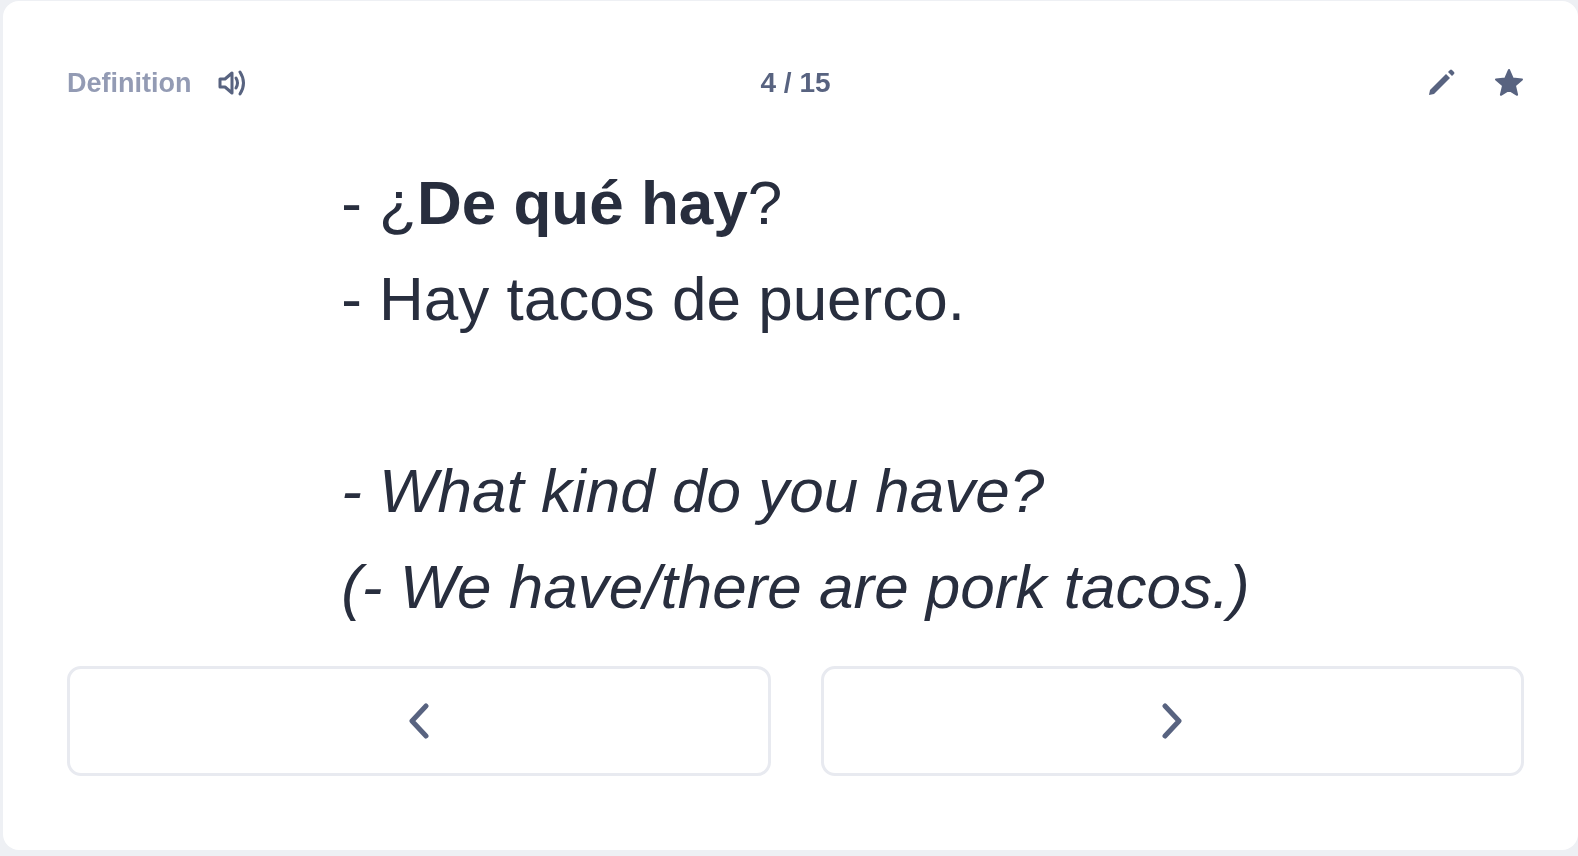 This screenshot has width=1578, height=856. Describe the element at coordinates (418, 721) in the screenshot. I see `chevron-left-icon` at that location.